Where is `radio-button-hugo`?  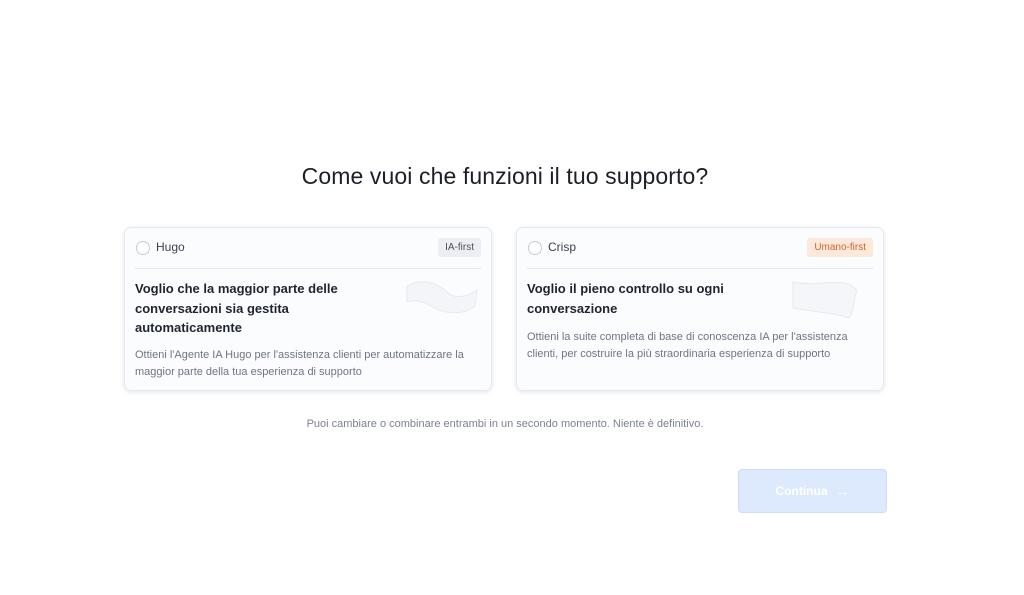 radio-button-hugo is located at coordinates (143, 248).